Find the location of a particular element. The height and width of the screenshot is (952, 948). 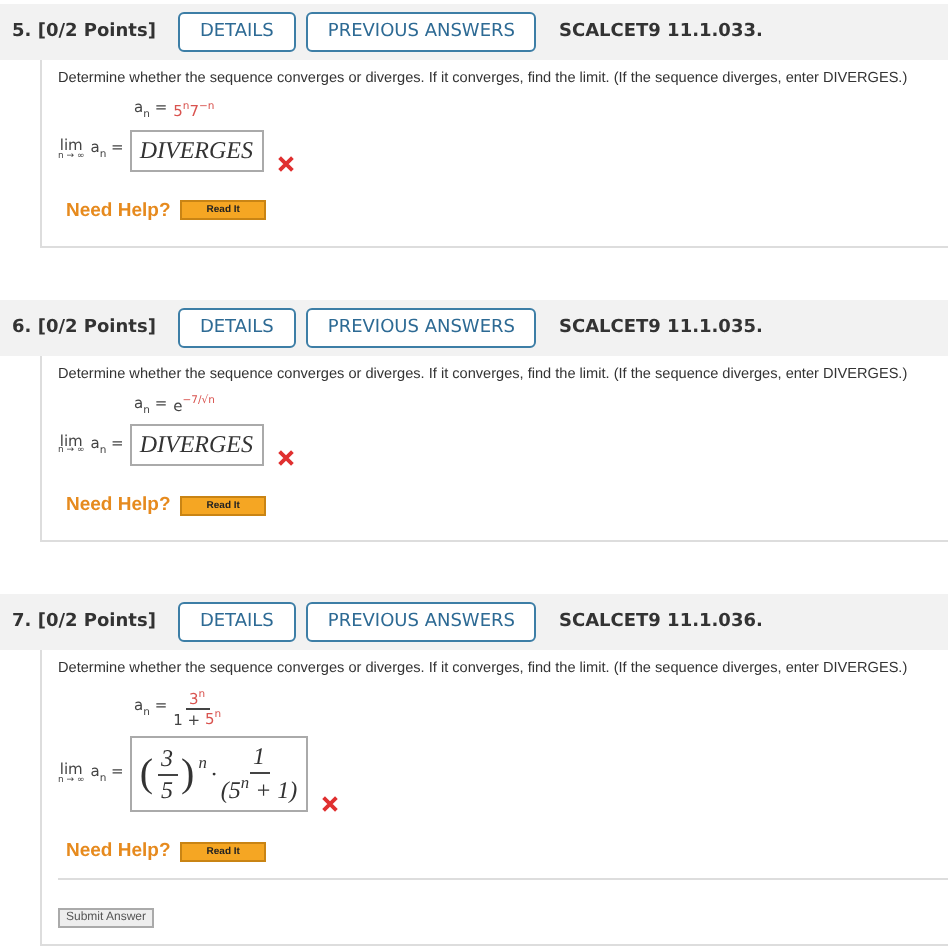

parenthesis: ) is located at coordinates (188, 774).